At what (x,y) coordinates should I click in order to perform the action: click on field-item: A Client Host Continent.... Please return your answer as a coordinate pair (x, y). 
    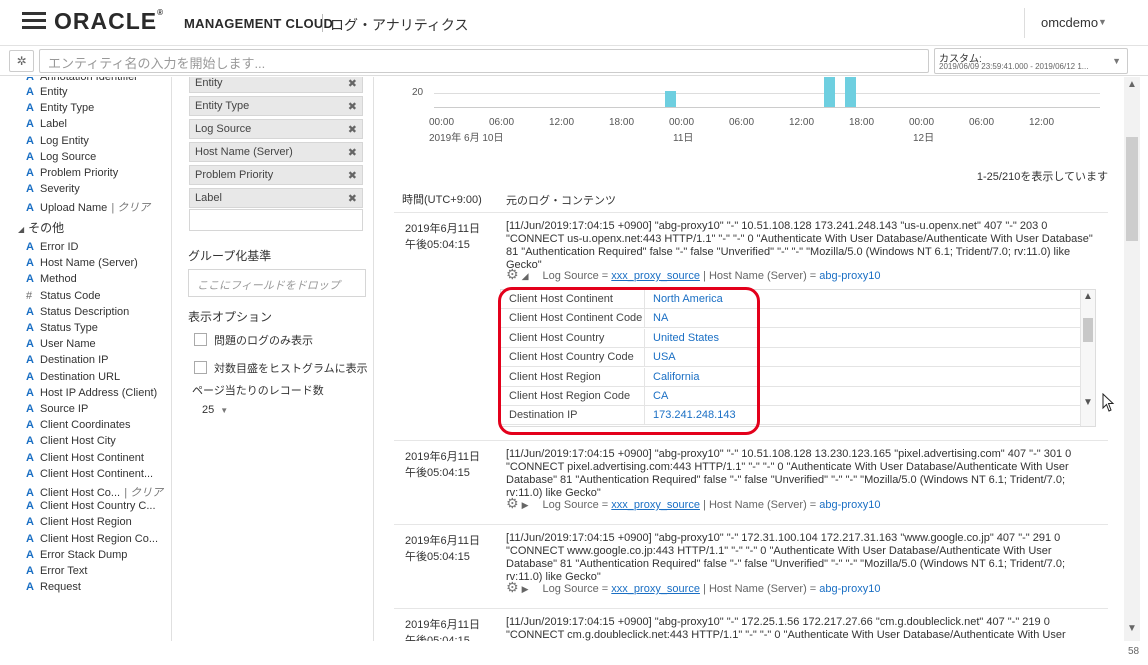
    Looking at the image, I should click on (89, 476).